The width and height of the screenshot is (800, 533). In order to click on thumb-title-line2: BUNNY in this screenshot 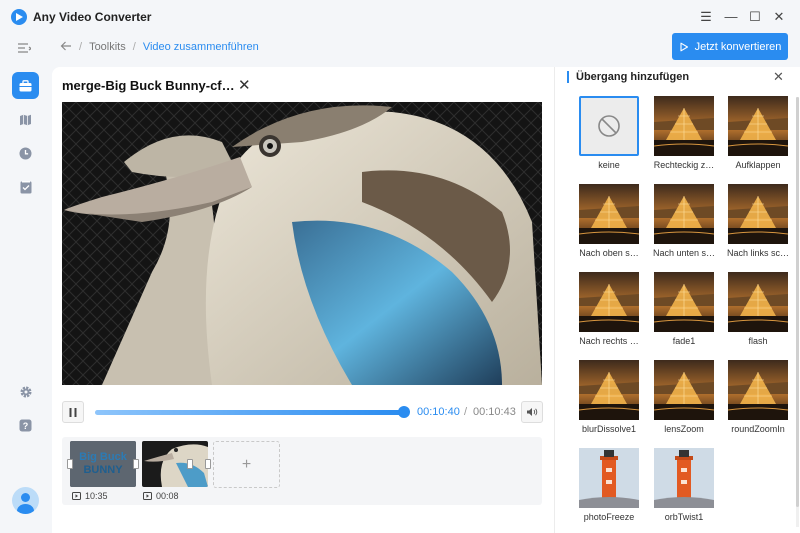, I will do `click(103, 470)`.